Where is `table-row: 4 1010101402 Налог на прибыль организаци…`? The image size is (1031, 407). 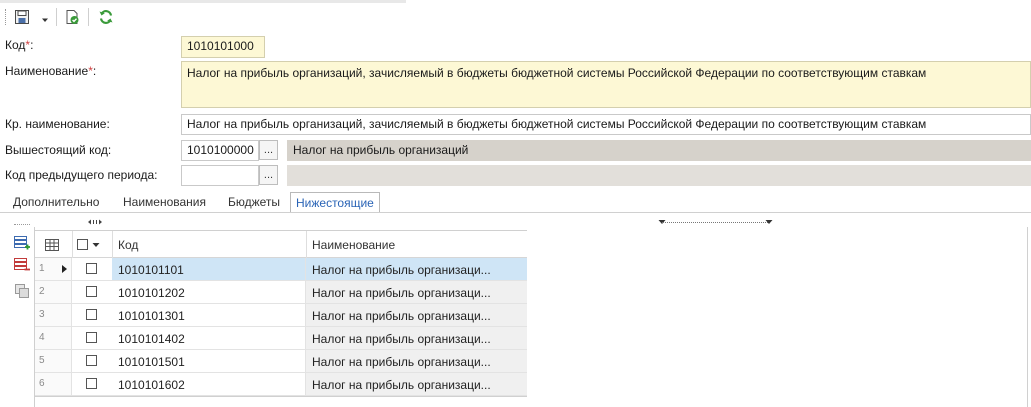
table-row: 4 1010101402 Налог на прибыль организаци… is located at coordinates (281, 338).